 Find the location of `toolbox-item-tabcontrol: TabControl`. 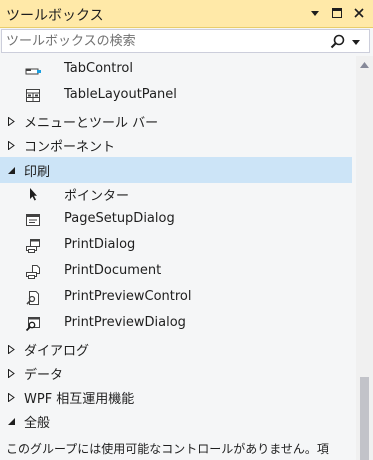

toolbox-item-tabcontrol: TabControl is located at coordinates (176, 70).